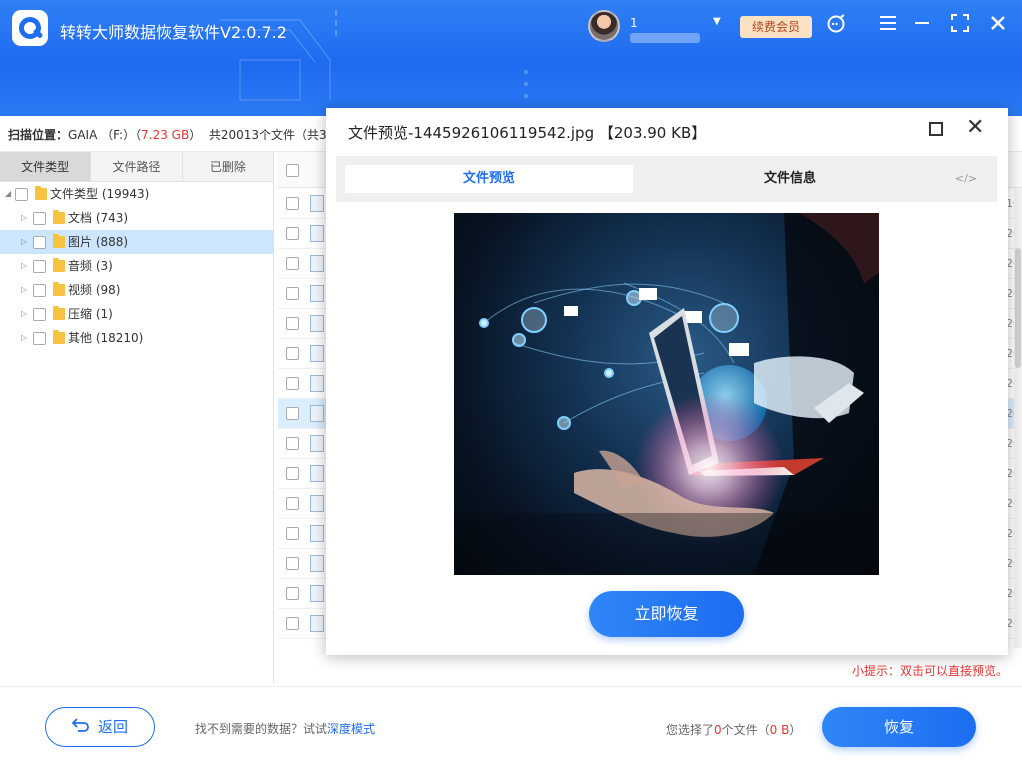  I want to click on deep-mode-hint: 找不到需要的数据？试试深度模式, so click(285, 728).